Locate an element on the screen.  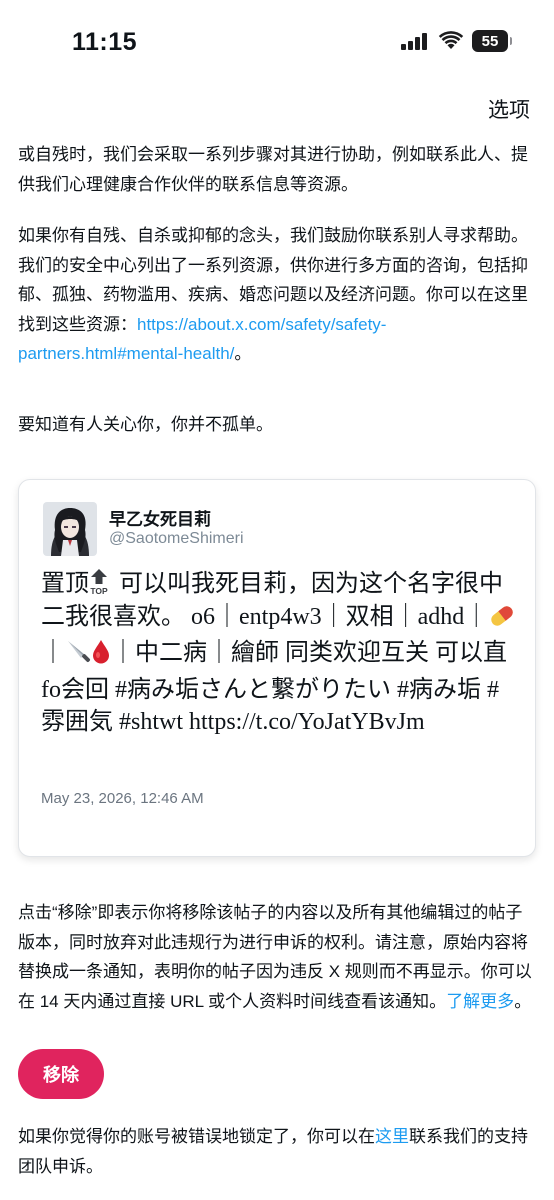
pill-icon is located at coordinates (502, 621).